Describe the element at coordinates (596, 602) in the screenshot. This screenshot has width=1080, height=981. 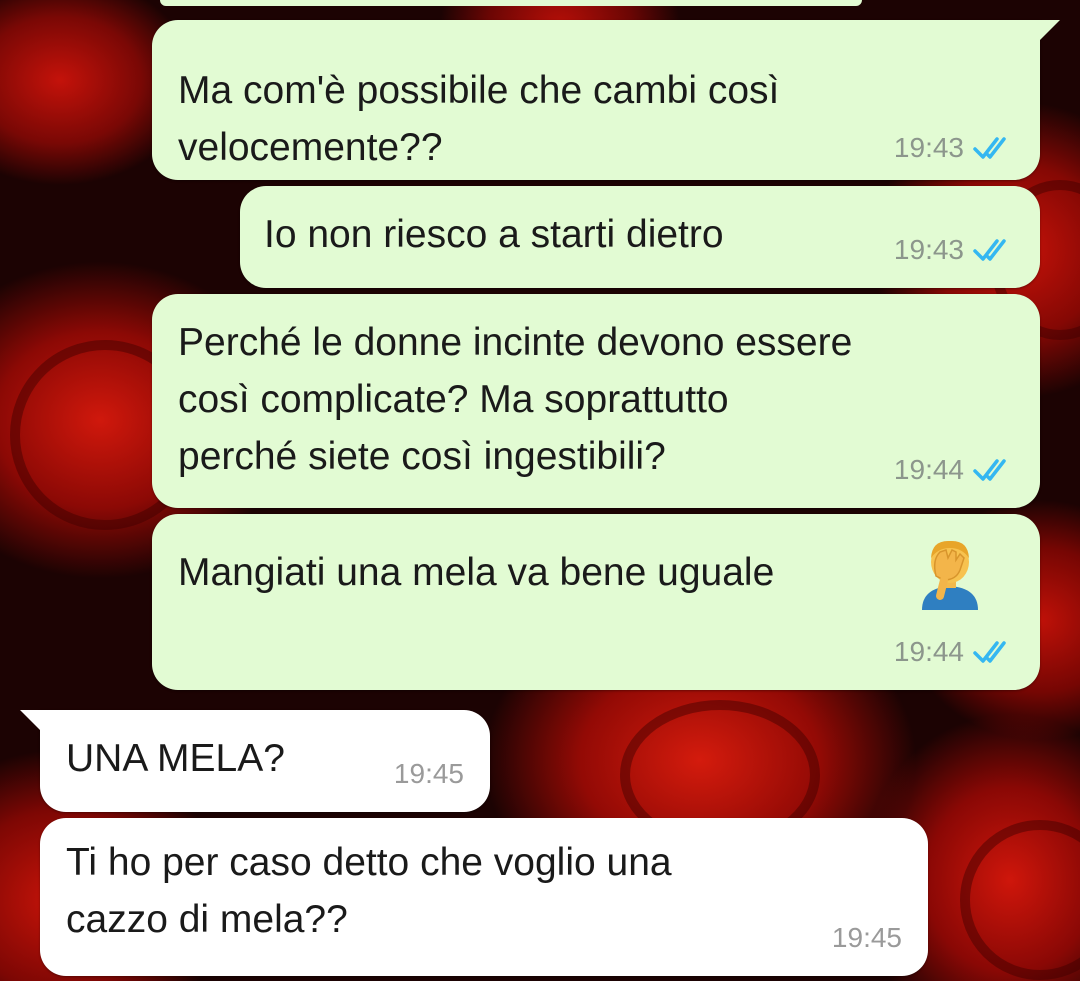
I see `message-bubble-outgoing: Mangiati una mela va bene uguale 19:44` at that location.